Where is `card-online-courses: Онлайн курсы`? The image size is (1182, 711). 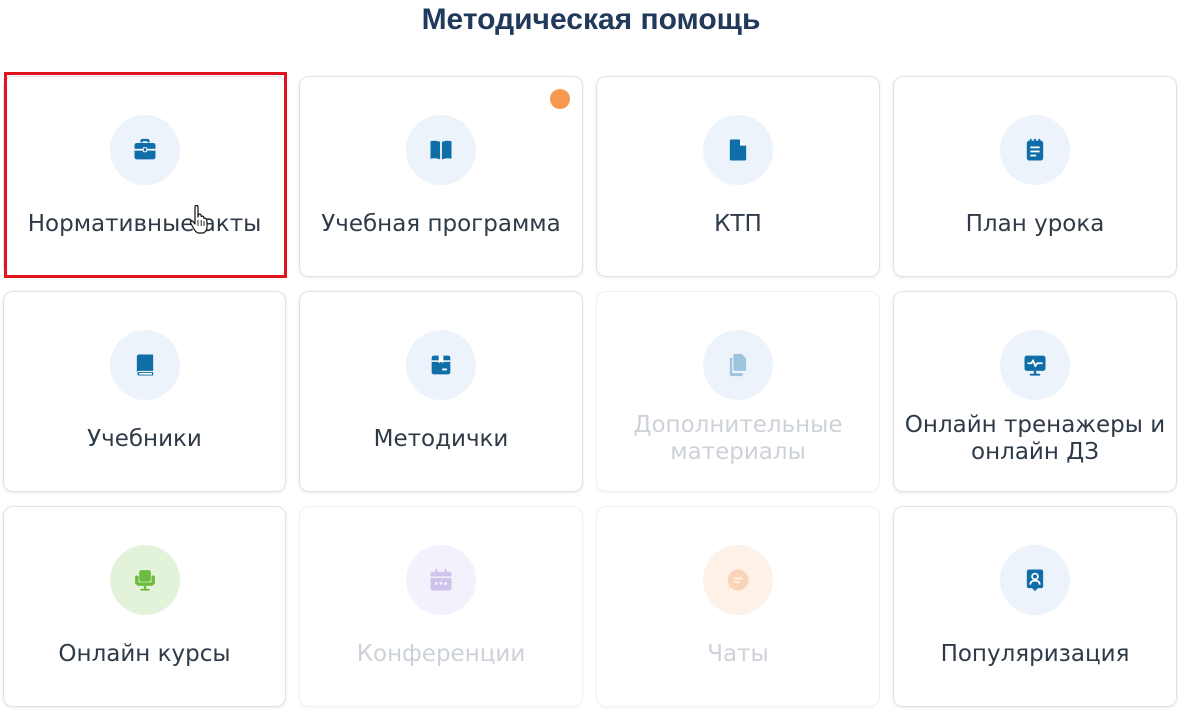 card-online-courses: Онлайн курсы is located at coordinates (144, 606).